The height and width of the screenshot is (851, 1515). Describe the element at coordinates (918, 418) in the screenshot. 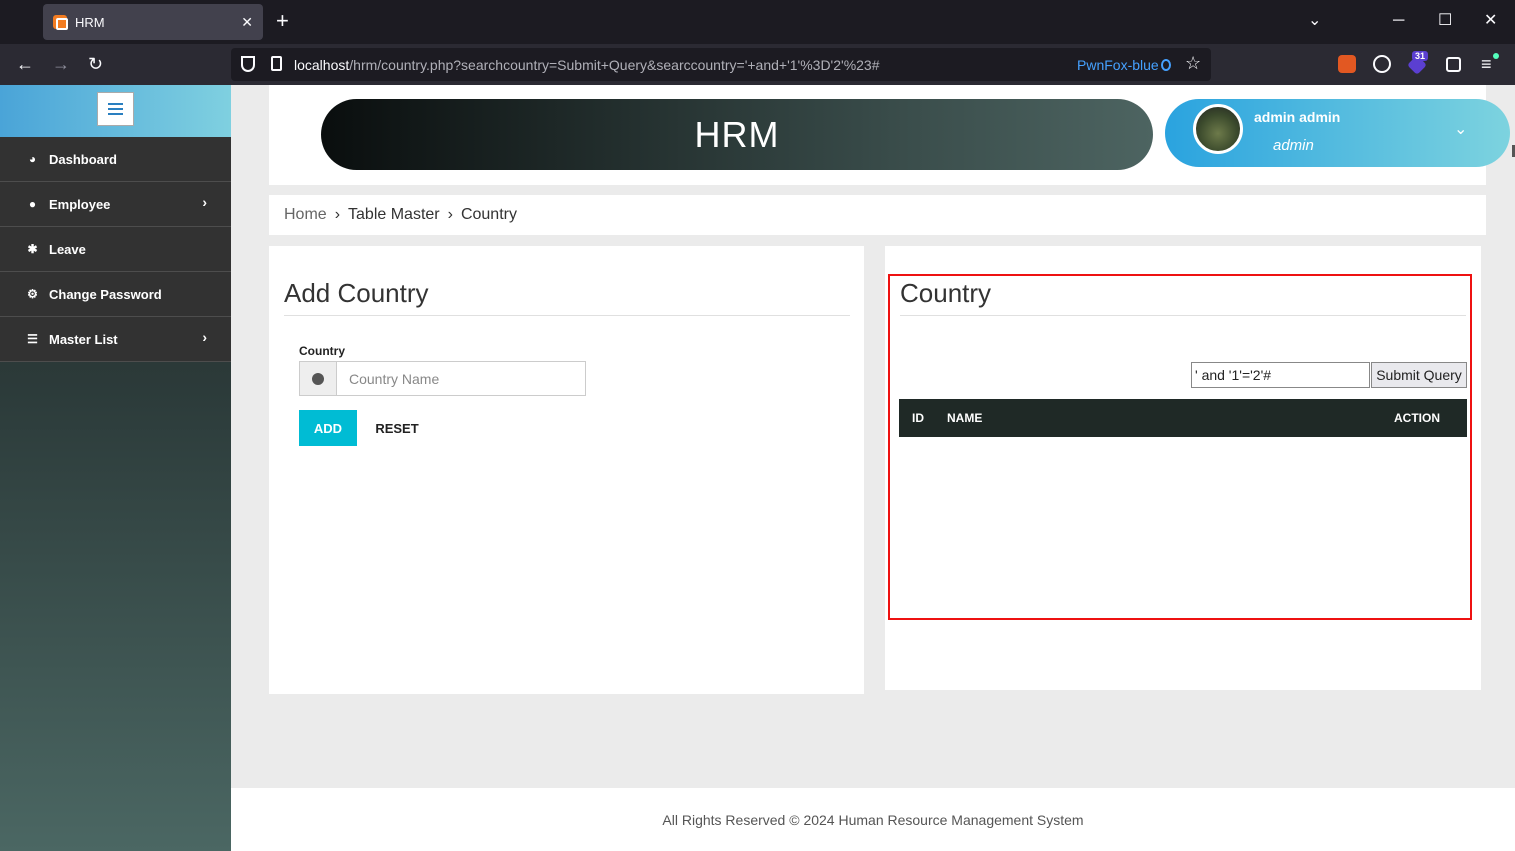

I see `column-header-id: ID` at that location.